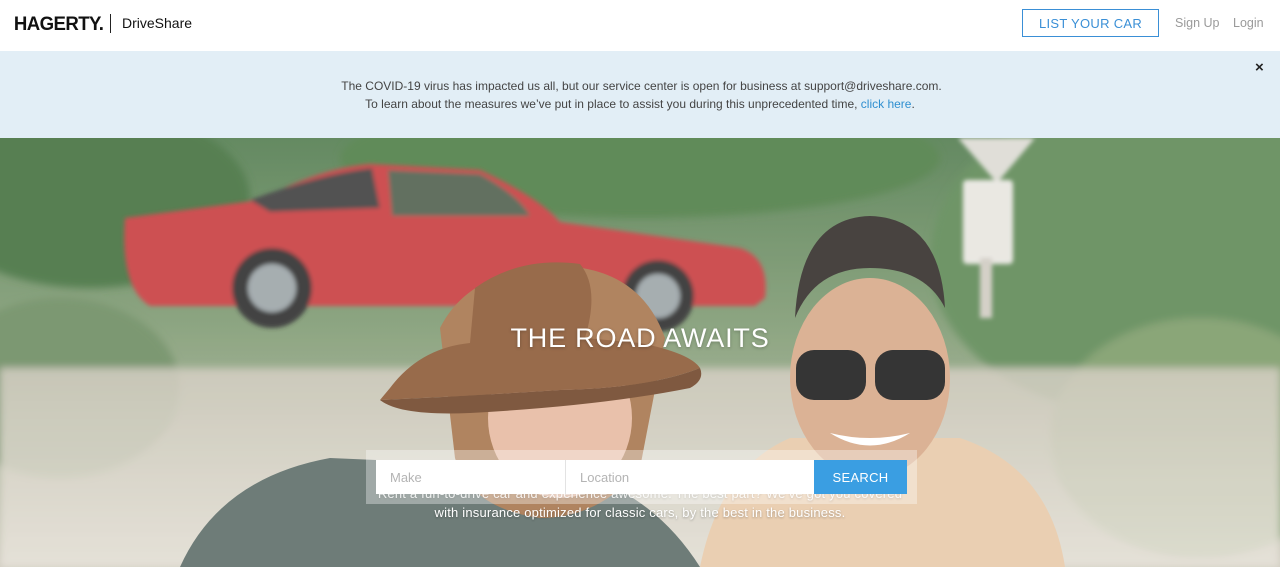 Image resolution: width=1280 pixels, height=567 pixels. Describe the element at coordinates (913, 104) in the screenshot. I see `banner-line-2-period: .` at that location.